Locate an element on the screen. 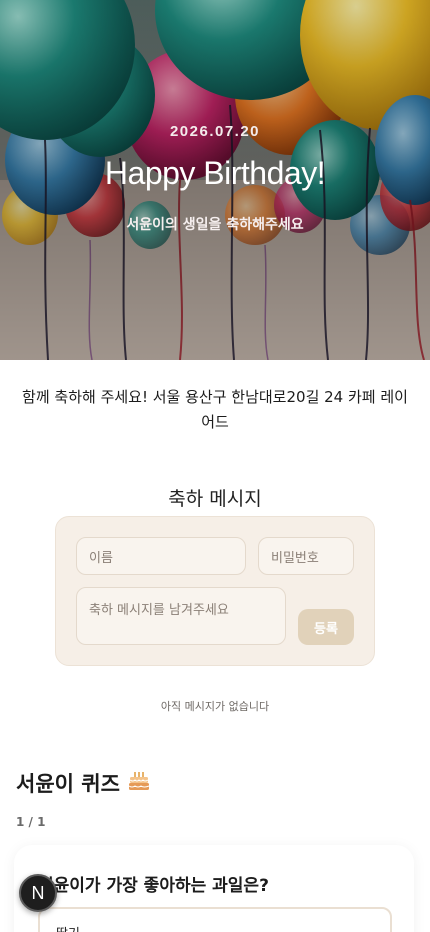 This screenshot has height=932, width=430. cake-icon is located at coordinates (139, 783).